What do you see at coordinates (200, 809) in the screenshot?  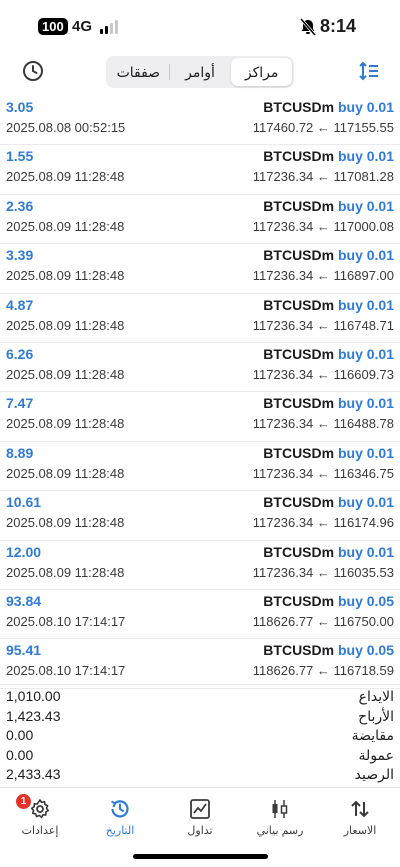 I see `trade-chart-icon` at bounding box center [200, 809].